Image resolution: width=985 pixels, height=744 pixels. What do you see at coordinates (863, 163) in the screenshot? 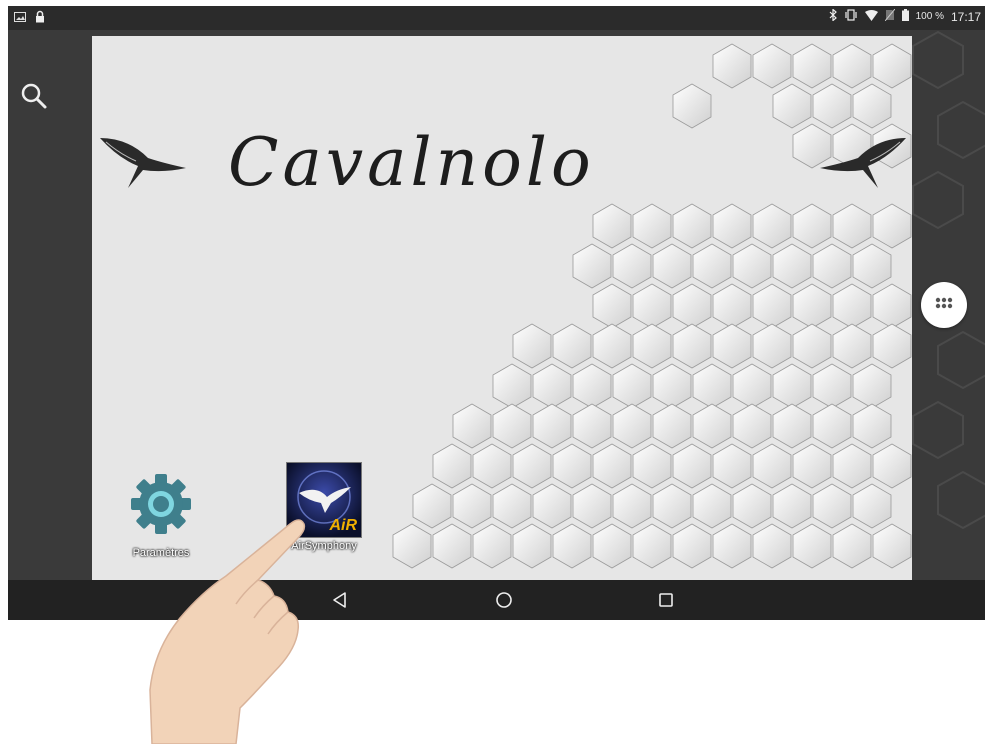
I see `swallow-right-icon` at bounding box center [863, 163].